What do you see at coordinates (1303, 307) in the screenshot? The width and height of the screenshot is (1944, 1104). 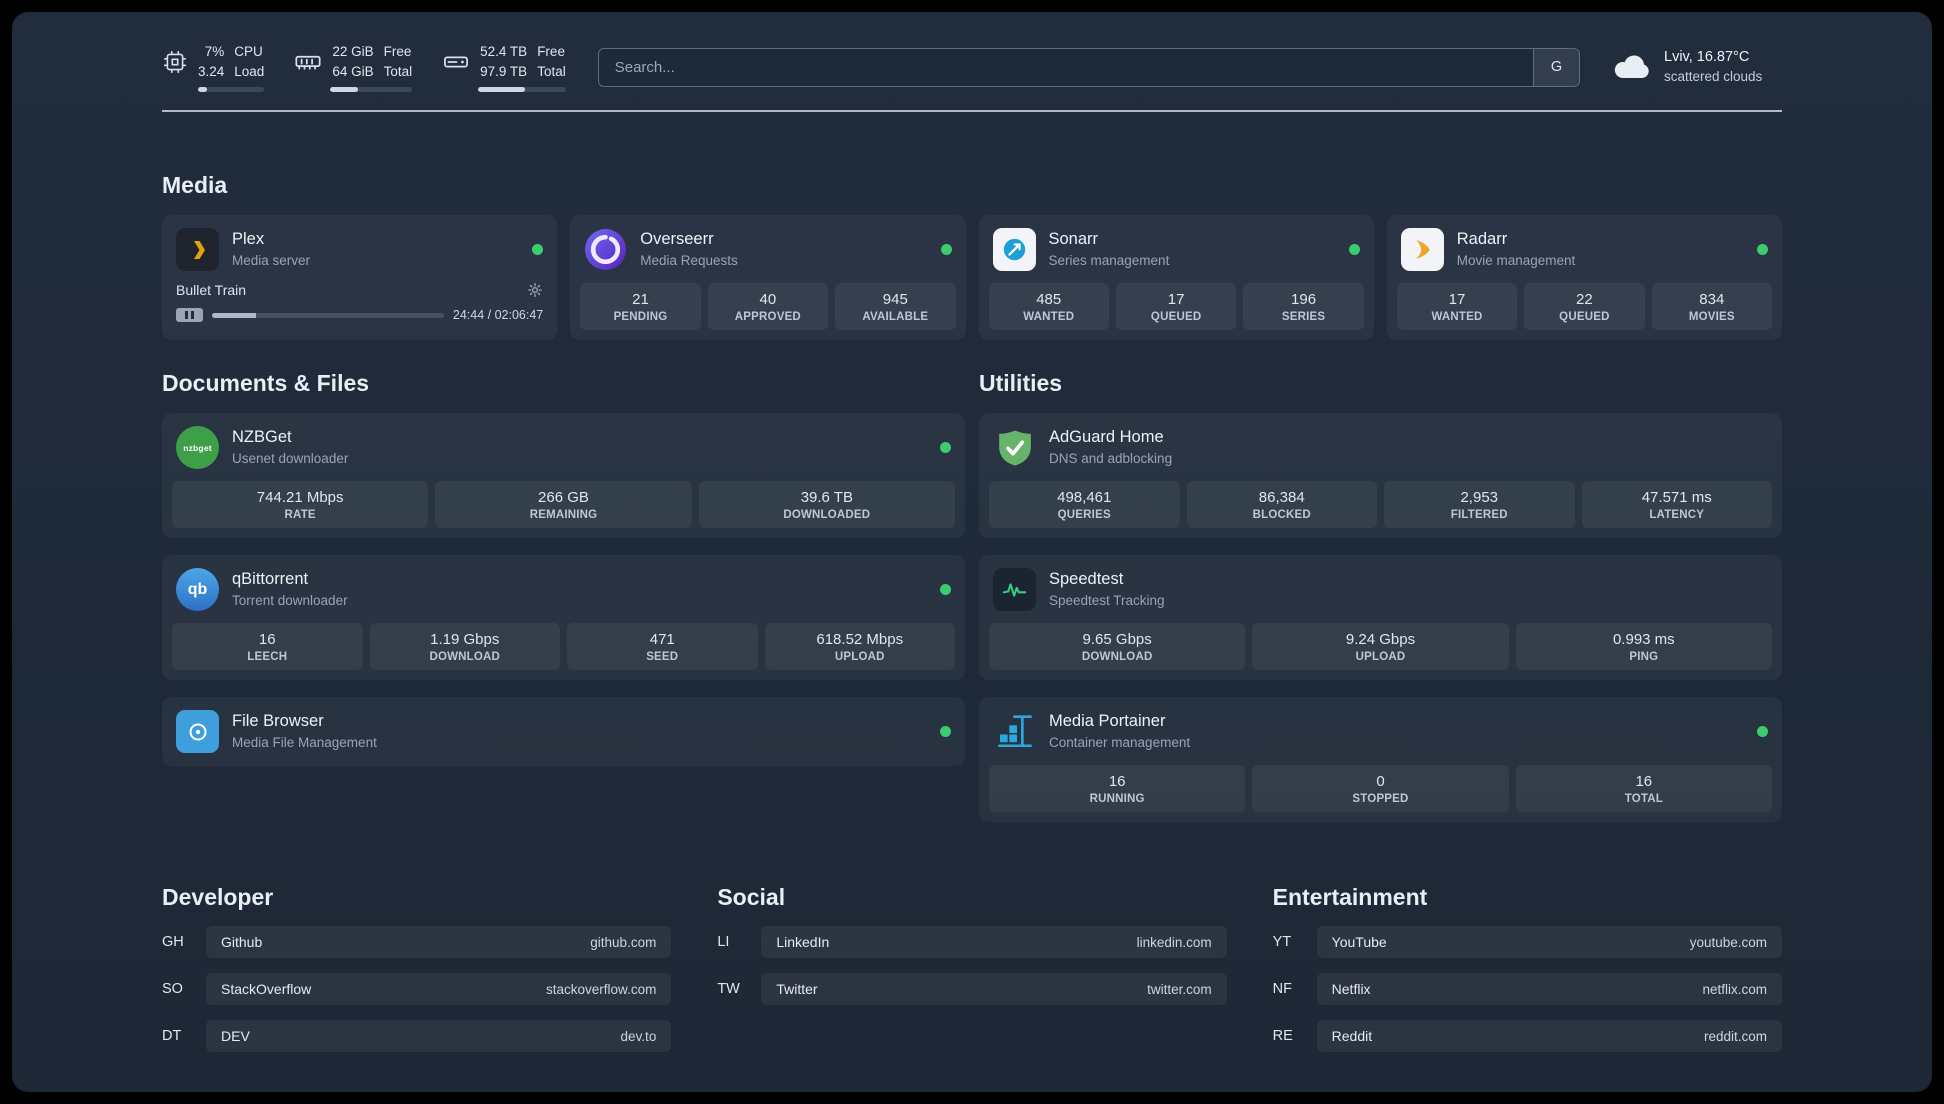 I see `stat-series: 196 SERIES` at bounding box center [1303, 307].